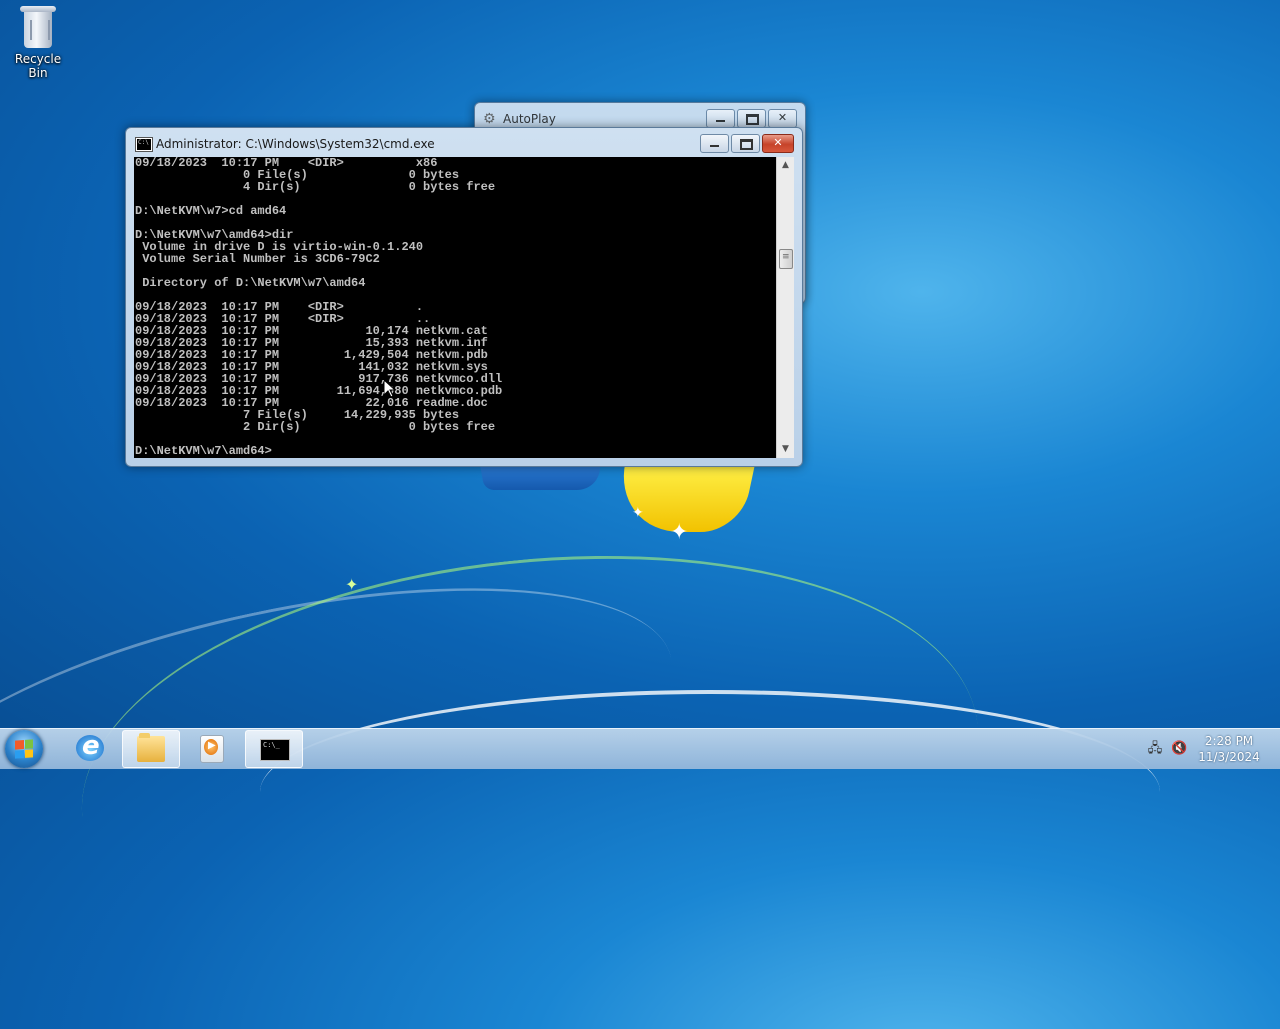 Image resolution: width=1280 pixels, height=1029 pixels. Describe the element at coordinates (529, 119) in the screenshot. I see `window-title: AutoPlay` at that location.